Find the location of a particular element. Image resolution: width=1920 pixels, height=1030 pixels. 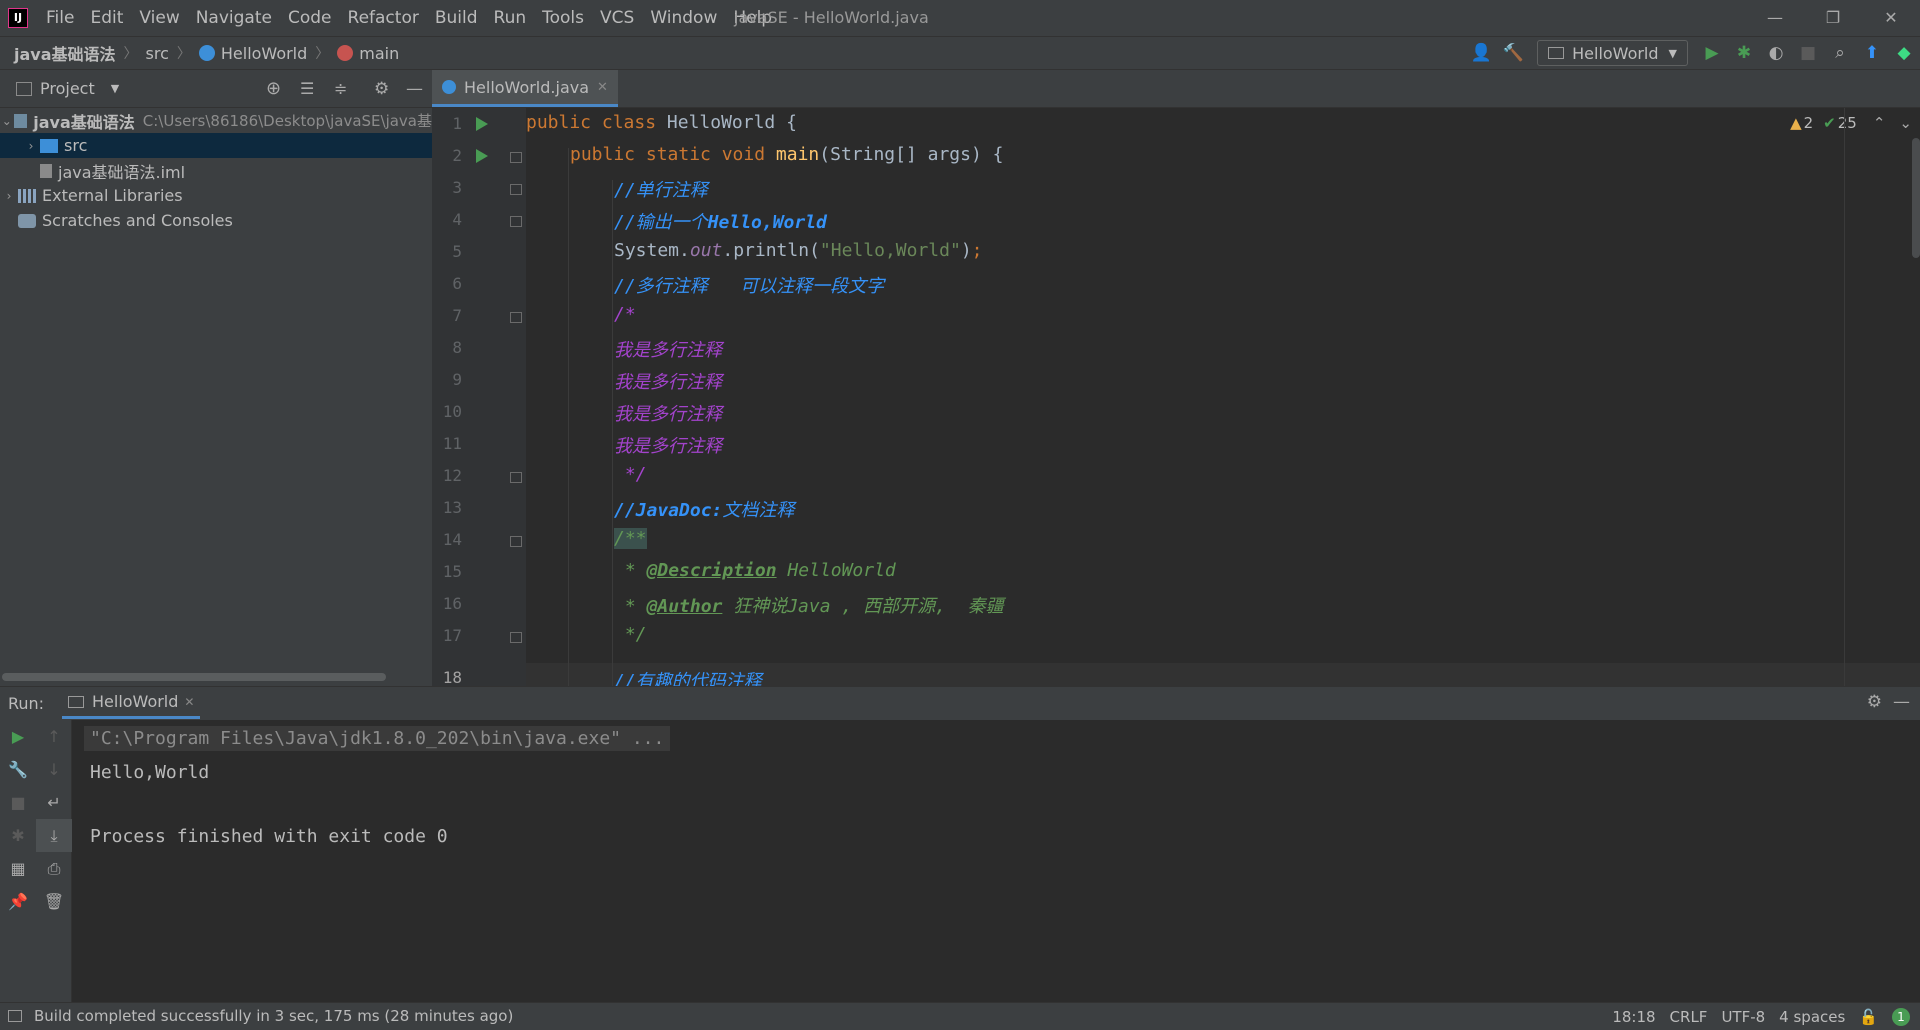

collapse-all-icon: ≑ is located at coordinates (340, 88).